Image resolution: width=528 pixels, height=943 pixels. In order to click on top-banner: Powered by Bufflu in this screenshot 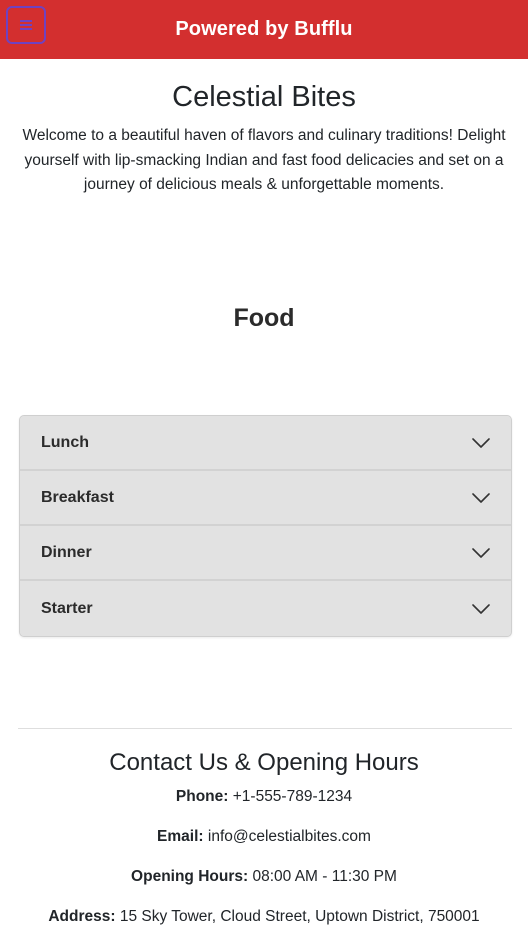, I will do `click(264, 29)`.